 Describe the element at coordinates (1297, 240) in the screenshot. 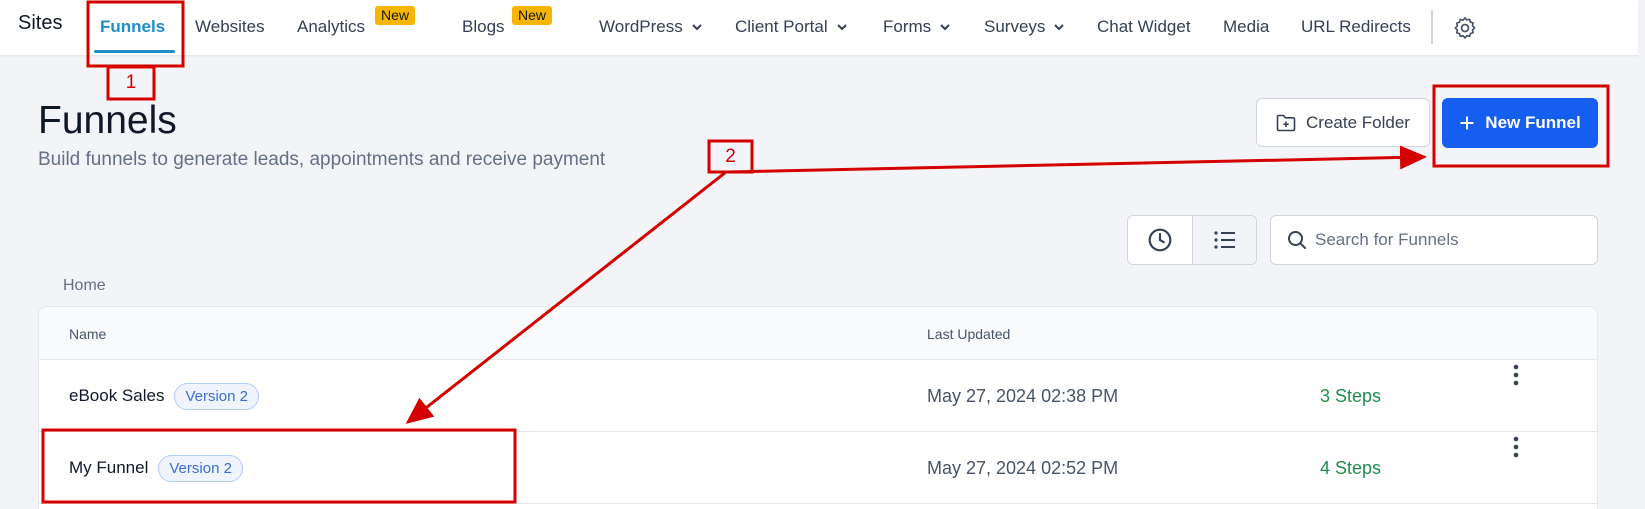

I see `search-icon` at that location.